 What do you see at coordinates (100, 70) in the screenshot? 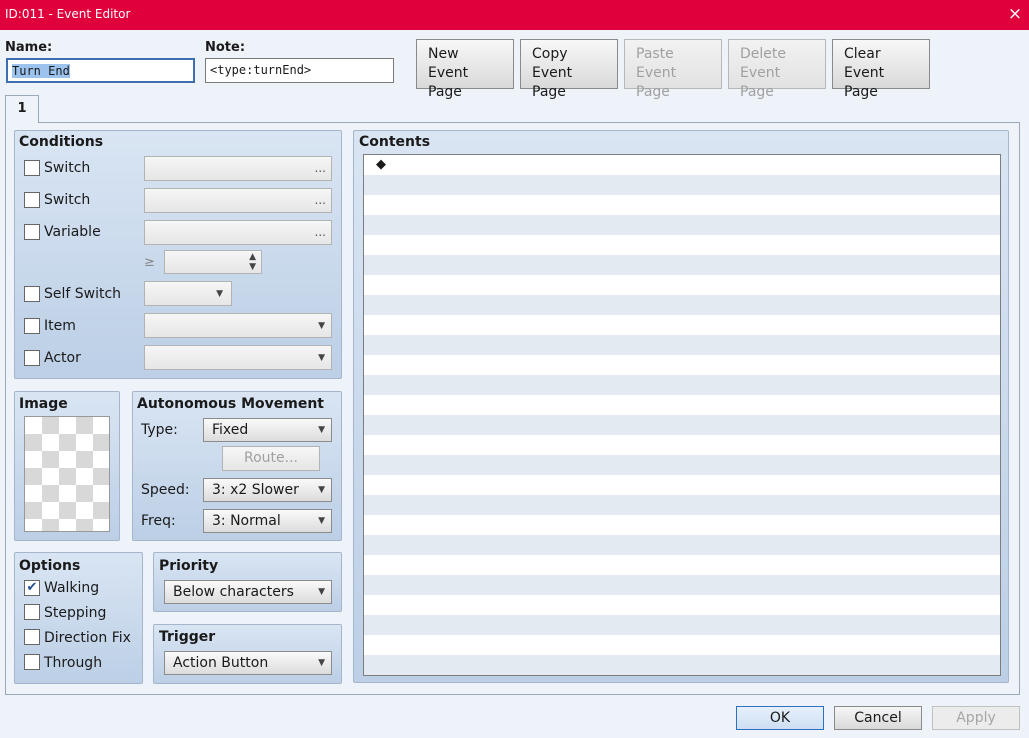
I see `name-input: Turn End` at bounding box center [100, 70].